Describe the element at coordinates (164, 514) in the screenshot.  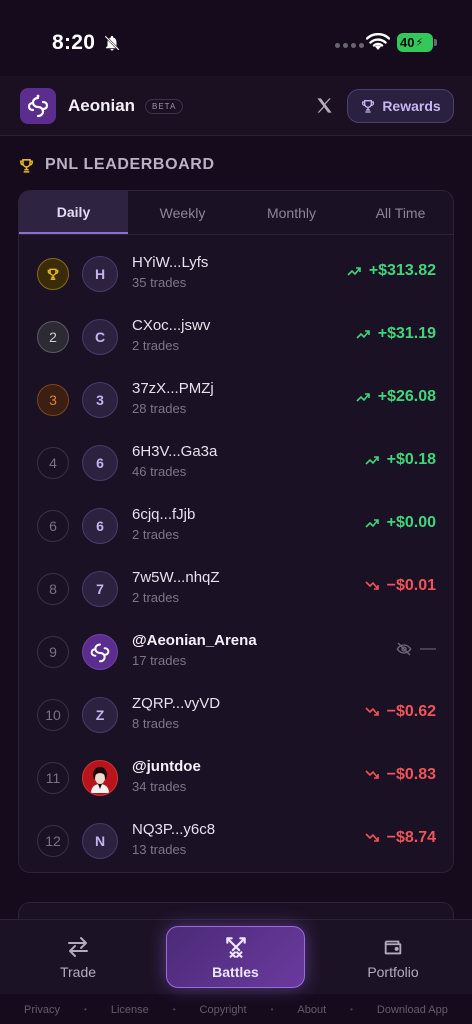
I see `trader-name: 6cjq...fJjb` at that location.